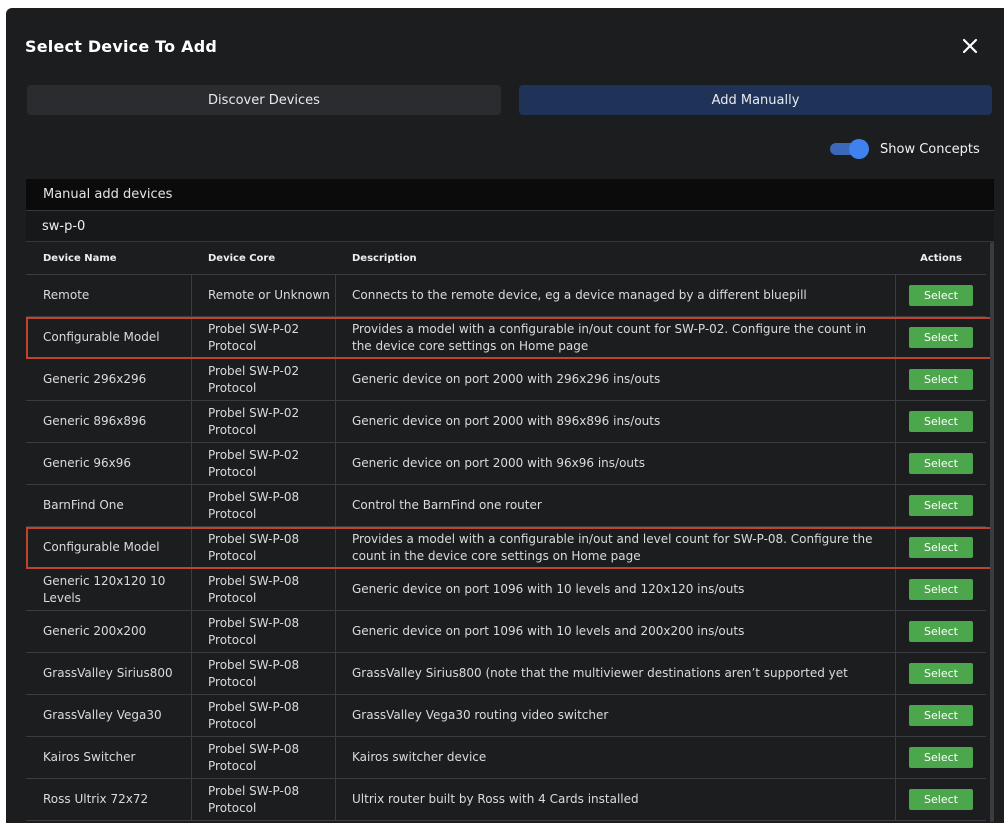  Describe the element at coordinates (80, 258) in the screenshot. I see `header-device-name: Device Name` at that location.